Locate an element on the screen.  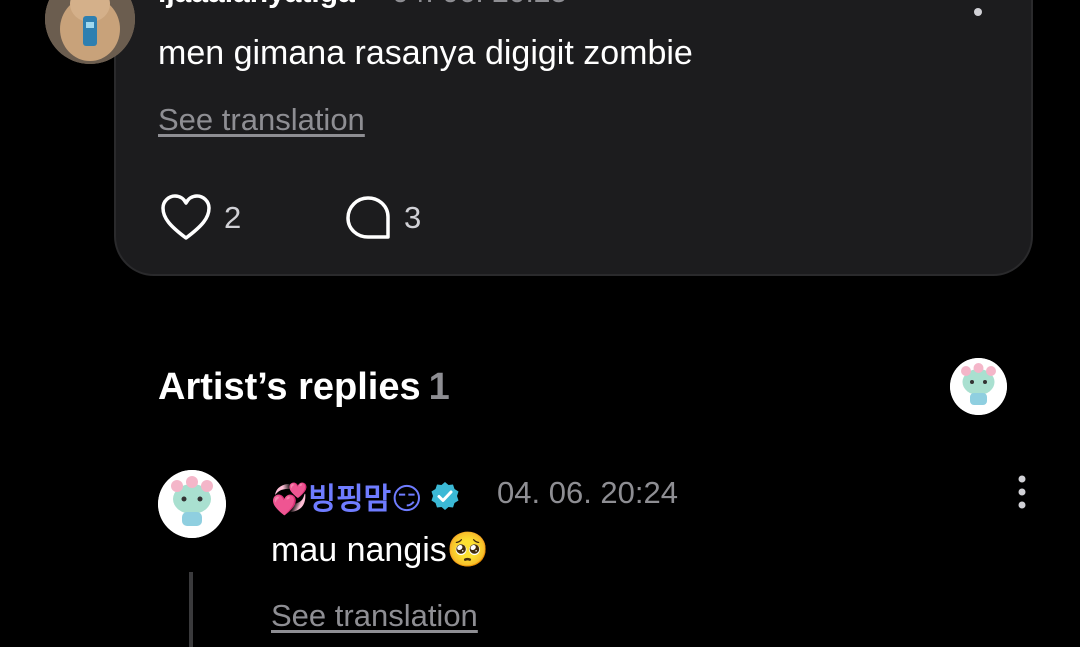
heart-icon is located at coordinates (186, 217).